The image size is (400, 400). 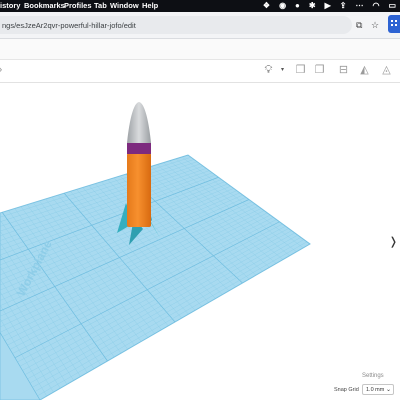 I want to click on wifi-icon: ◠, so click(x=375, y=5).